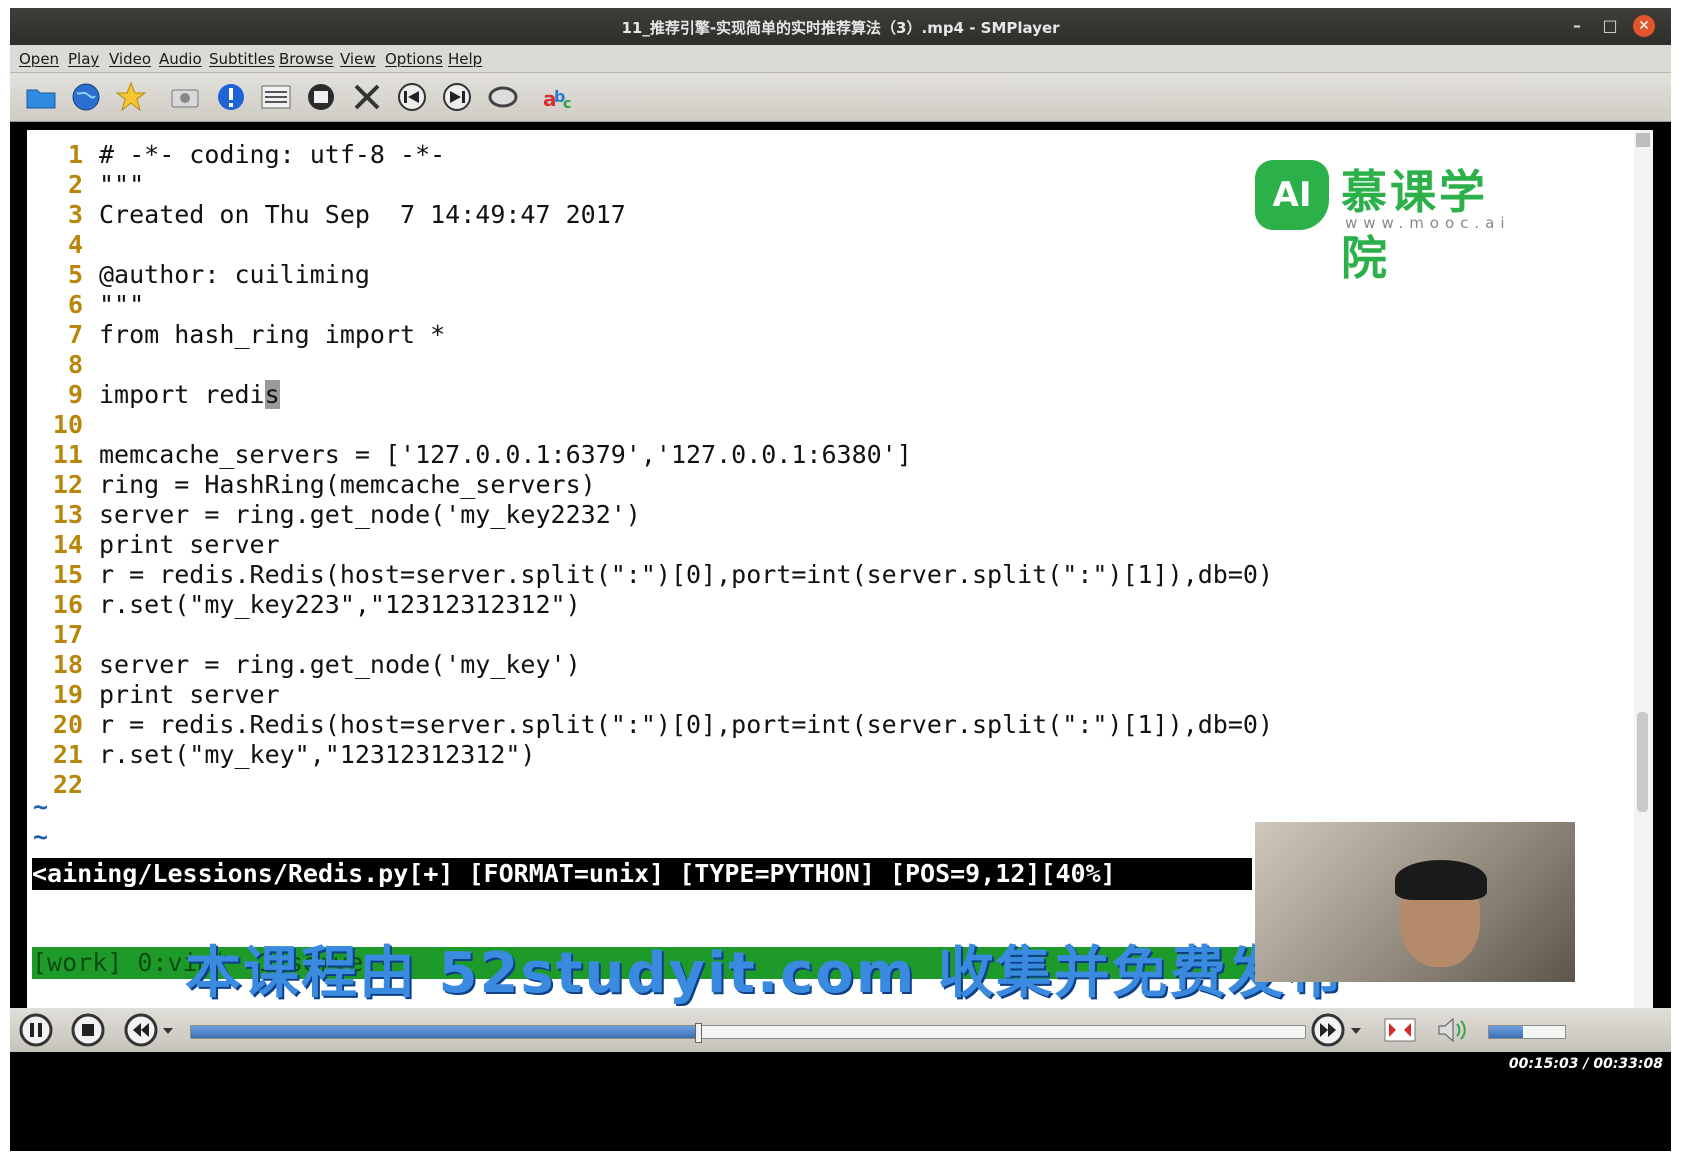 Image resolution: width=1681 pixels, height=1159 pixels. I want to click on code-text-content: r.set("my_key","12312312312"), so click(317, 754).